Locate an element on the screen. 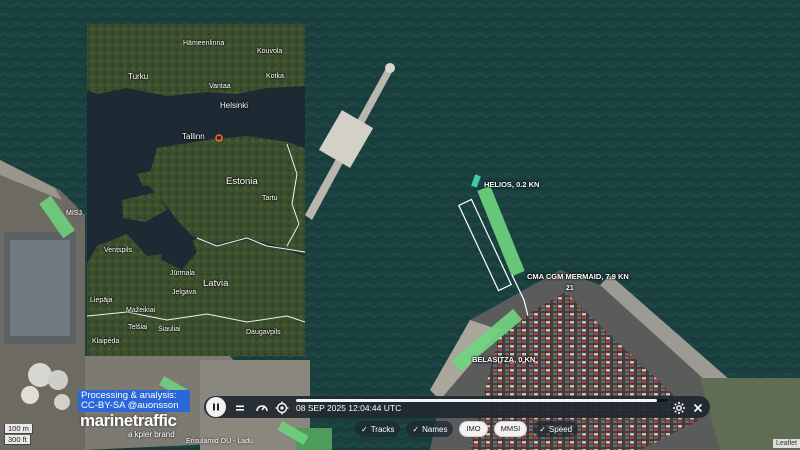  toggle-mmsi: MMSI is located at coordinates (510, 429).